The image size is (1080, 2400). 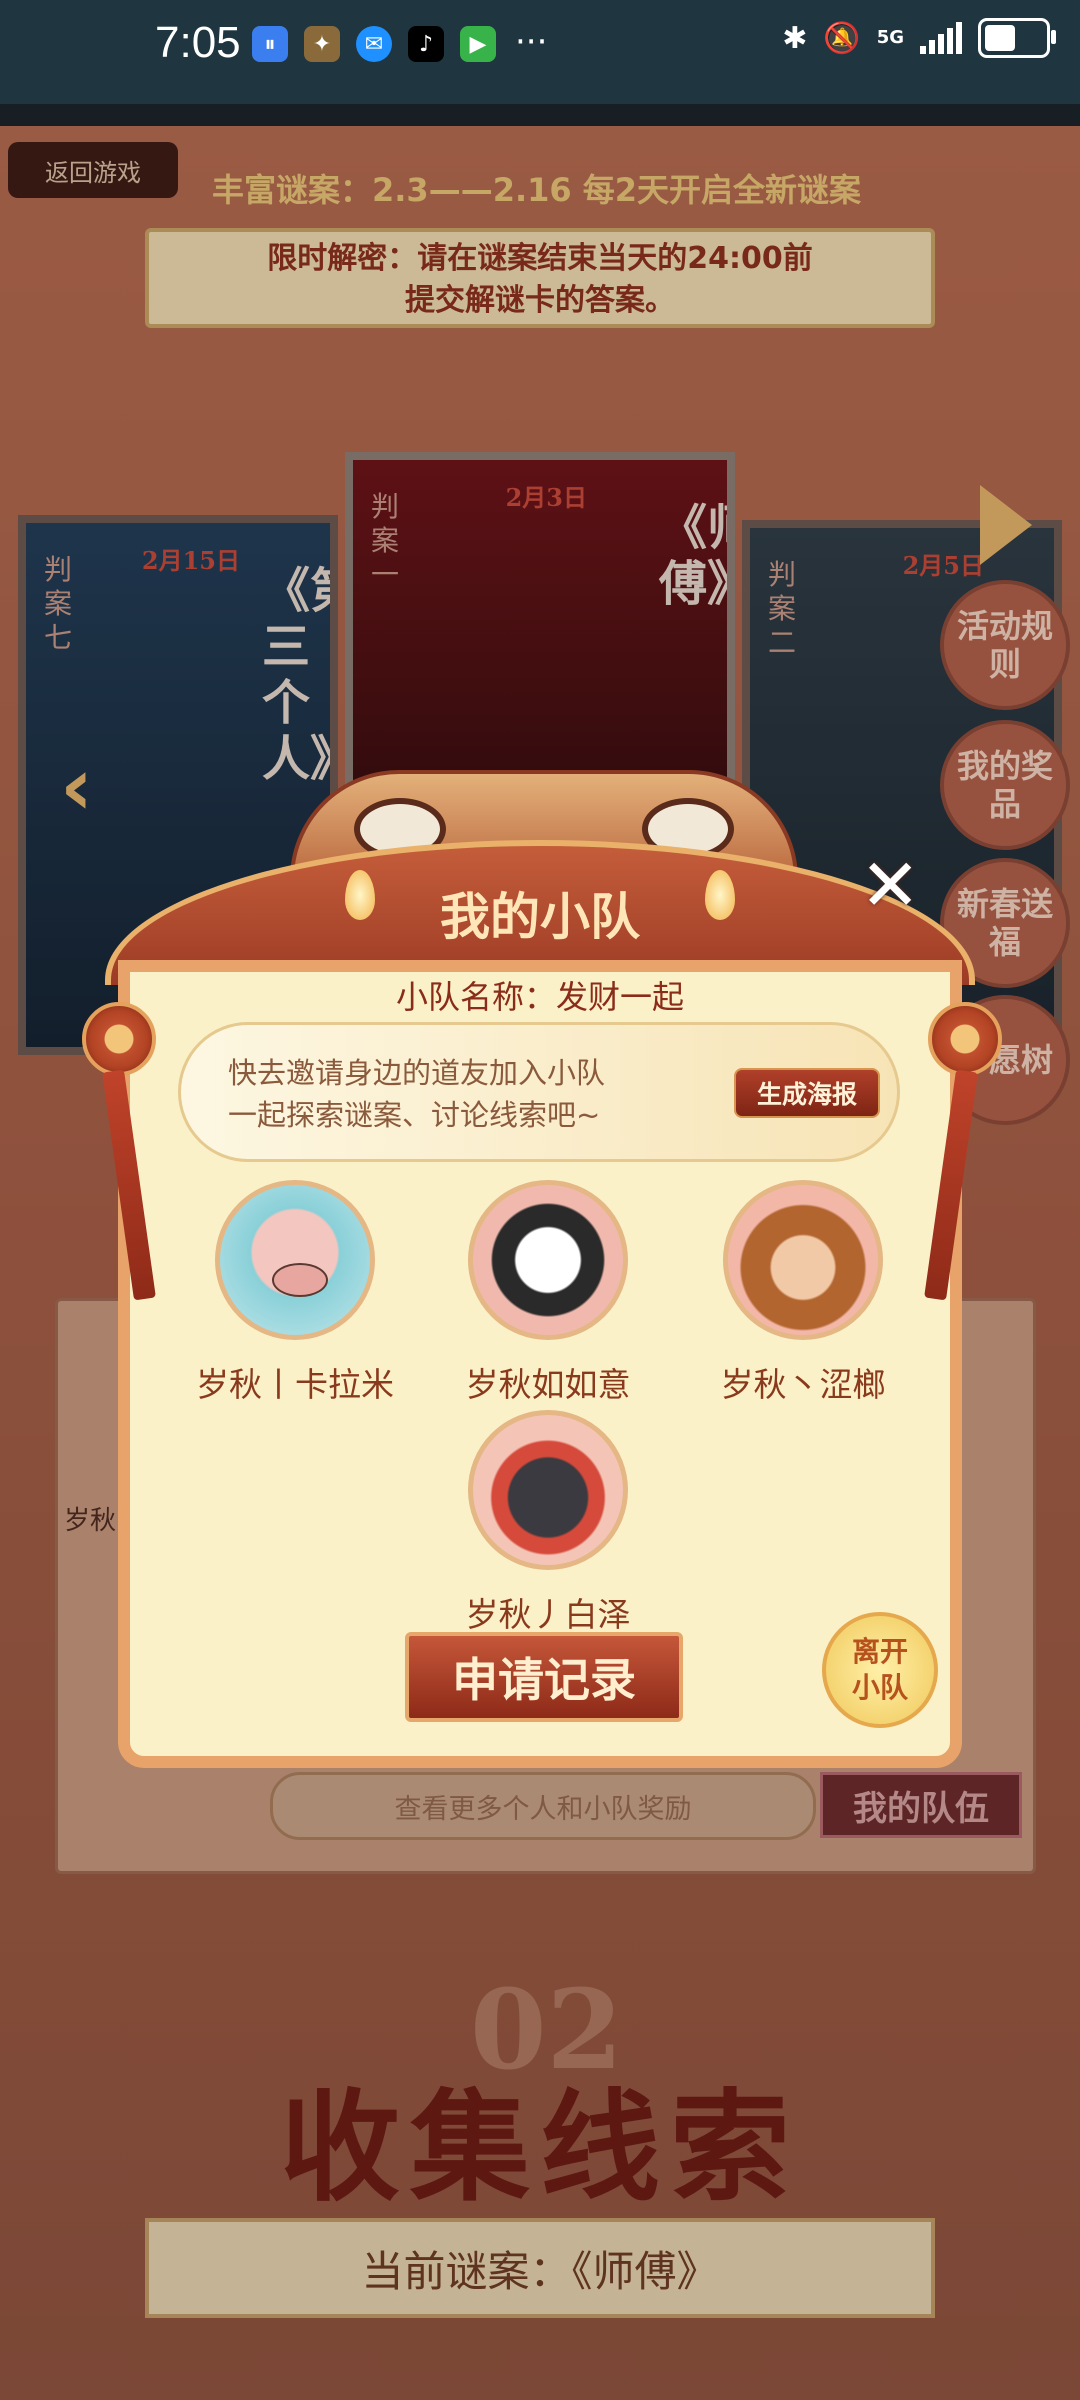 I want to click on app-icon-1: ⏸, so click(x=270, y=44).